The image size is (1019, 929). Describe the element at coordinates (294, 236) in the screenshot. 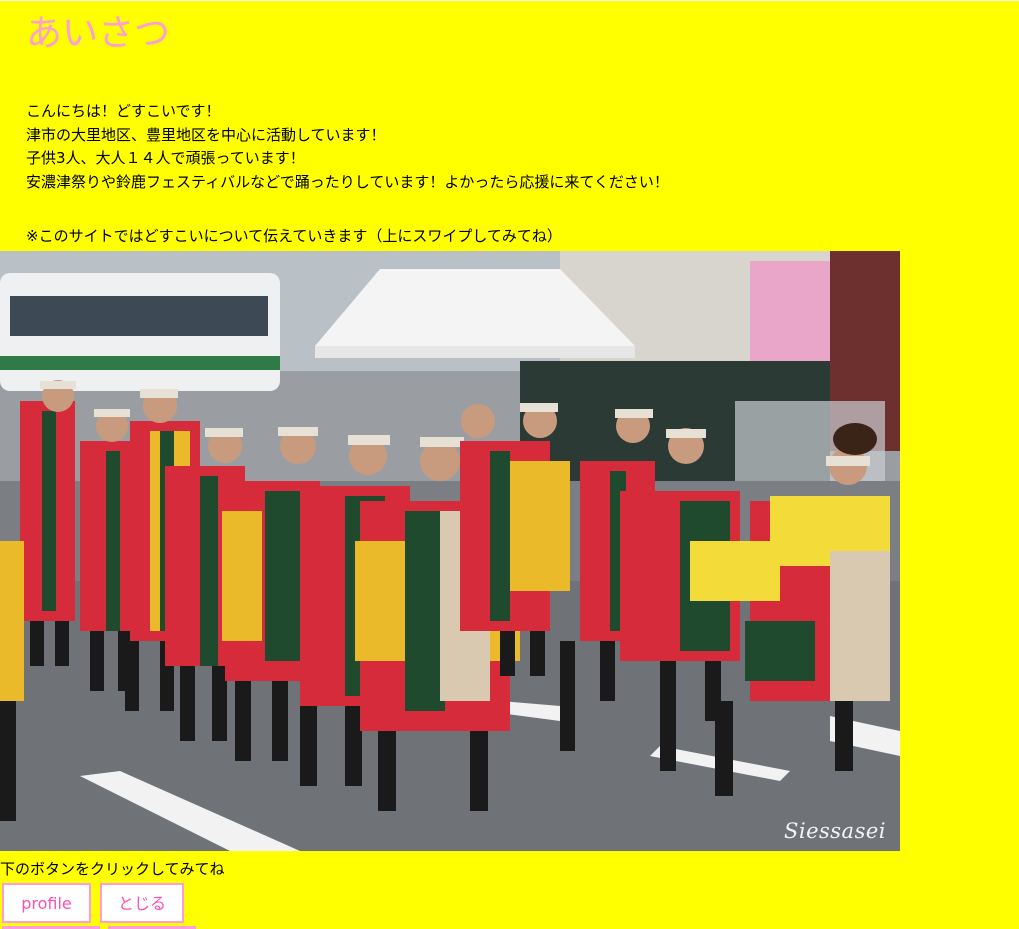

I see `site-note: ※このサイトではどすこいについて伝えていきます（上にスワイプしてみてね）` at that location.